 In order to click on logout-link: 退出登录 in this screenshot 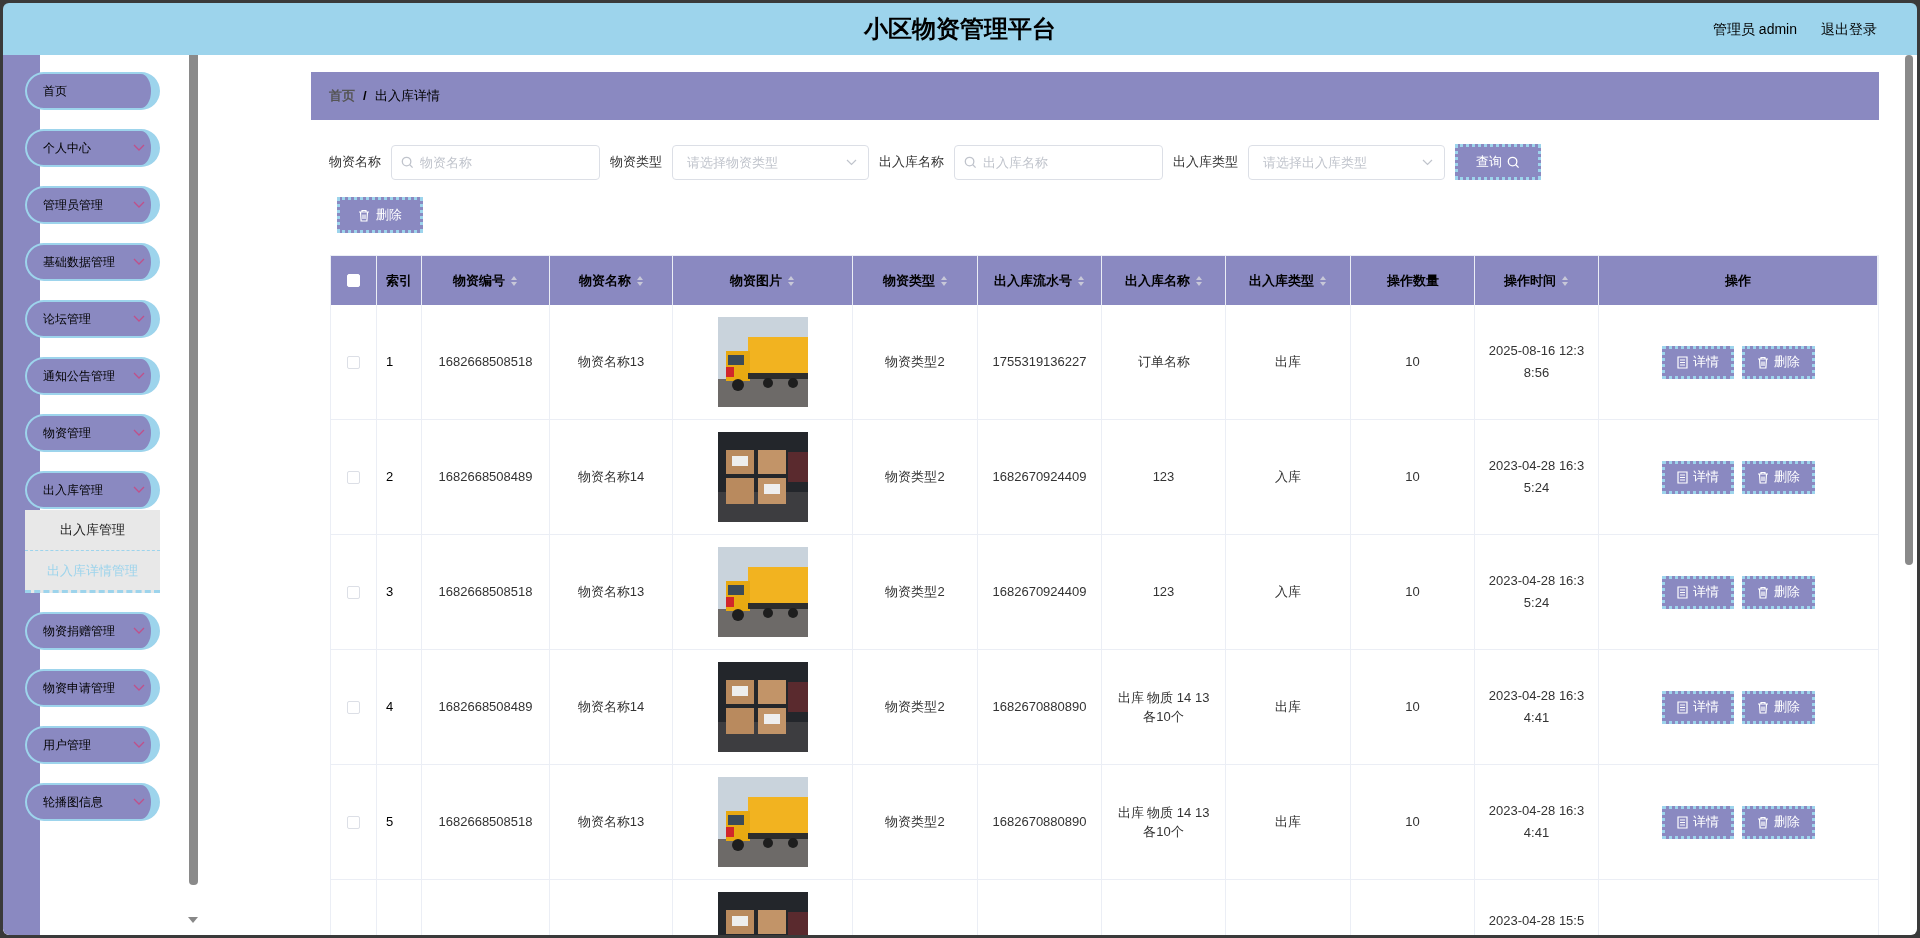, I will do `click(1849, 29)`.